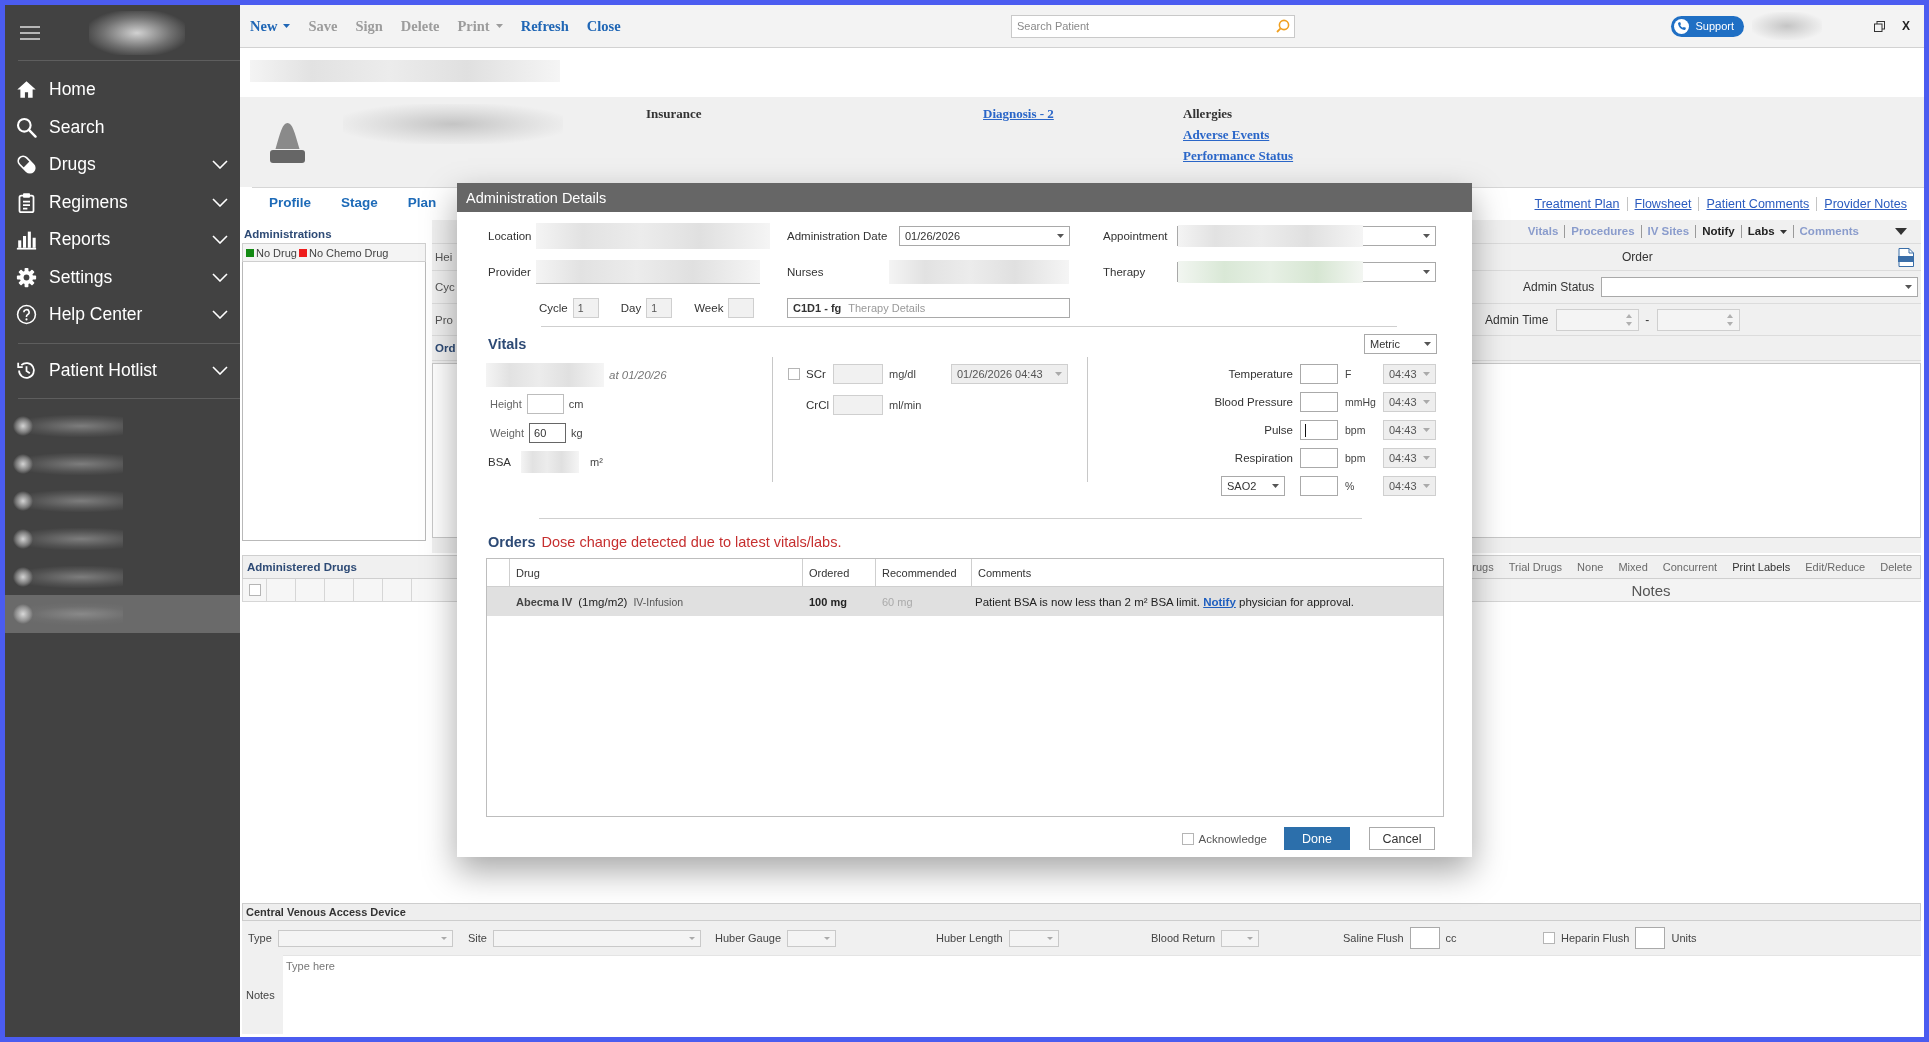 This screenshot has width=1929, height=1042. I want to click on unit-label: Units, so click(1684, 938).